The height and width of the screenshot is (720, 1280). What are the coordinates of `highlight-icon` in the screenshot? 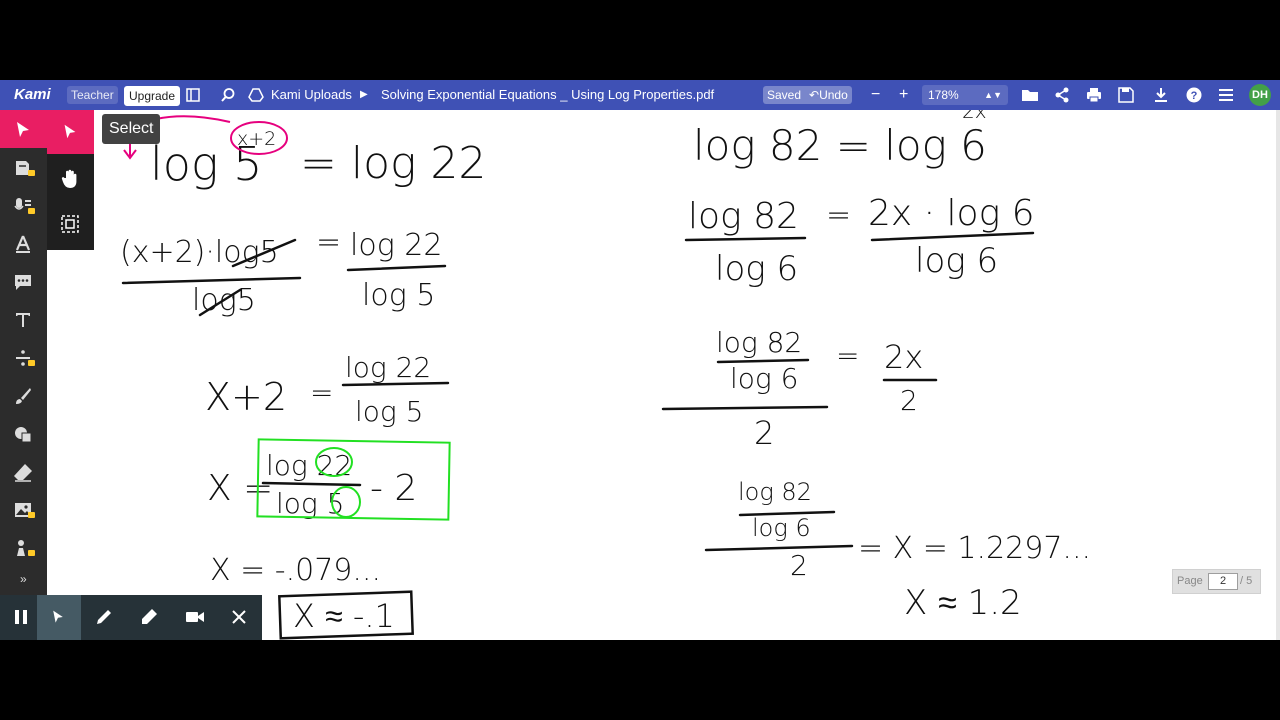 It's located at (23, 244).